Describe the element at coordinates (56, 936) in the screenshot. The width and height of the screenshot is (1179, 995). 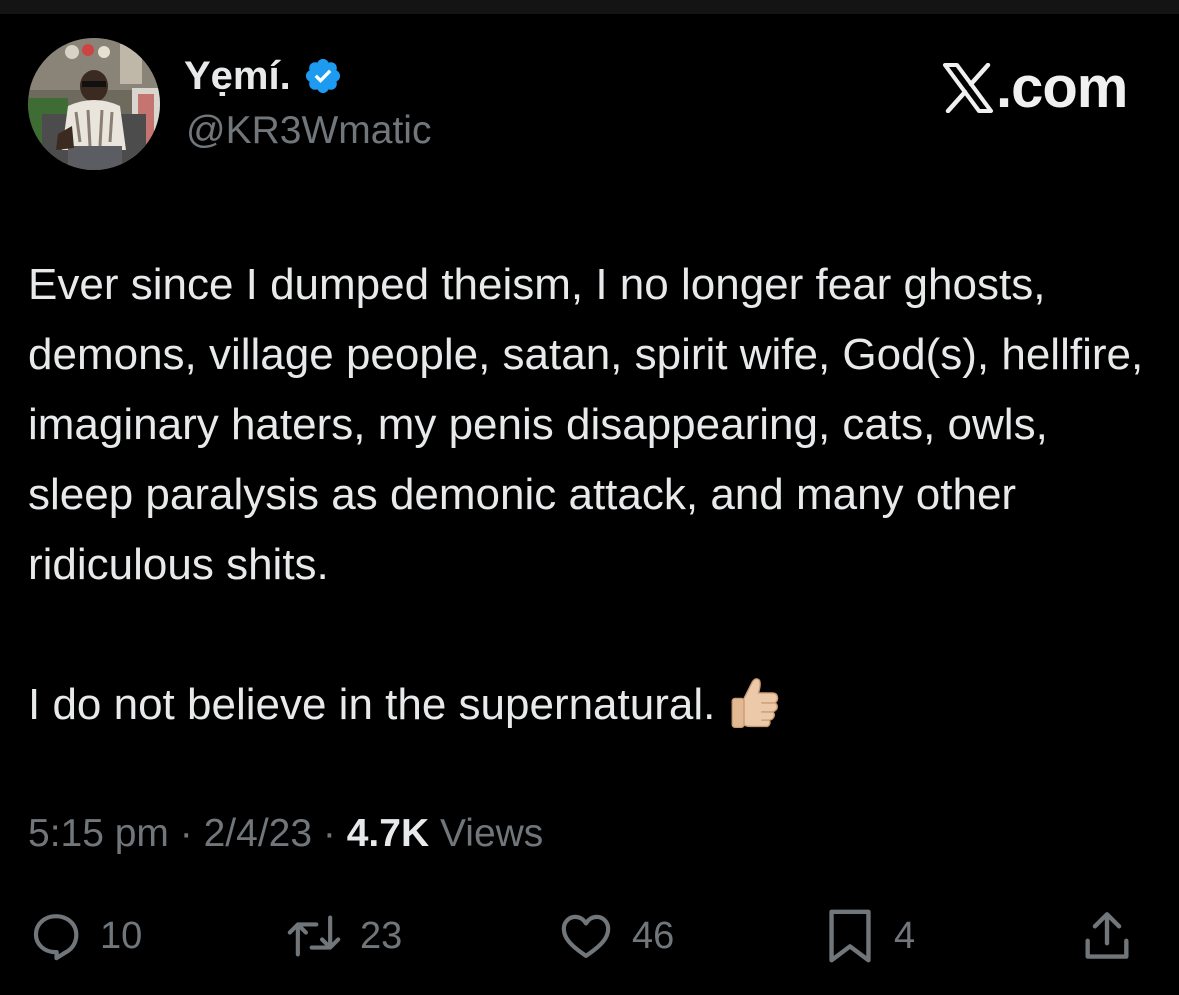
I see `reply-icon` at that location.